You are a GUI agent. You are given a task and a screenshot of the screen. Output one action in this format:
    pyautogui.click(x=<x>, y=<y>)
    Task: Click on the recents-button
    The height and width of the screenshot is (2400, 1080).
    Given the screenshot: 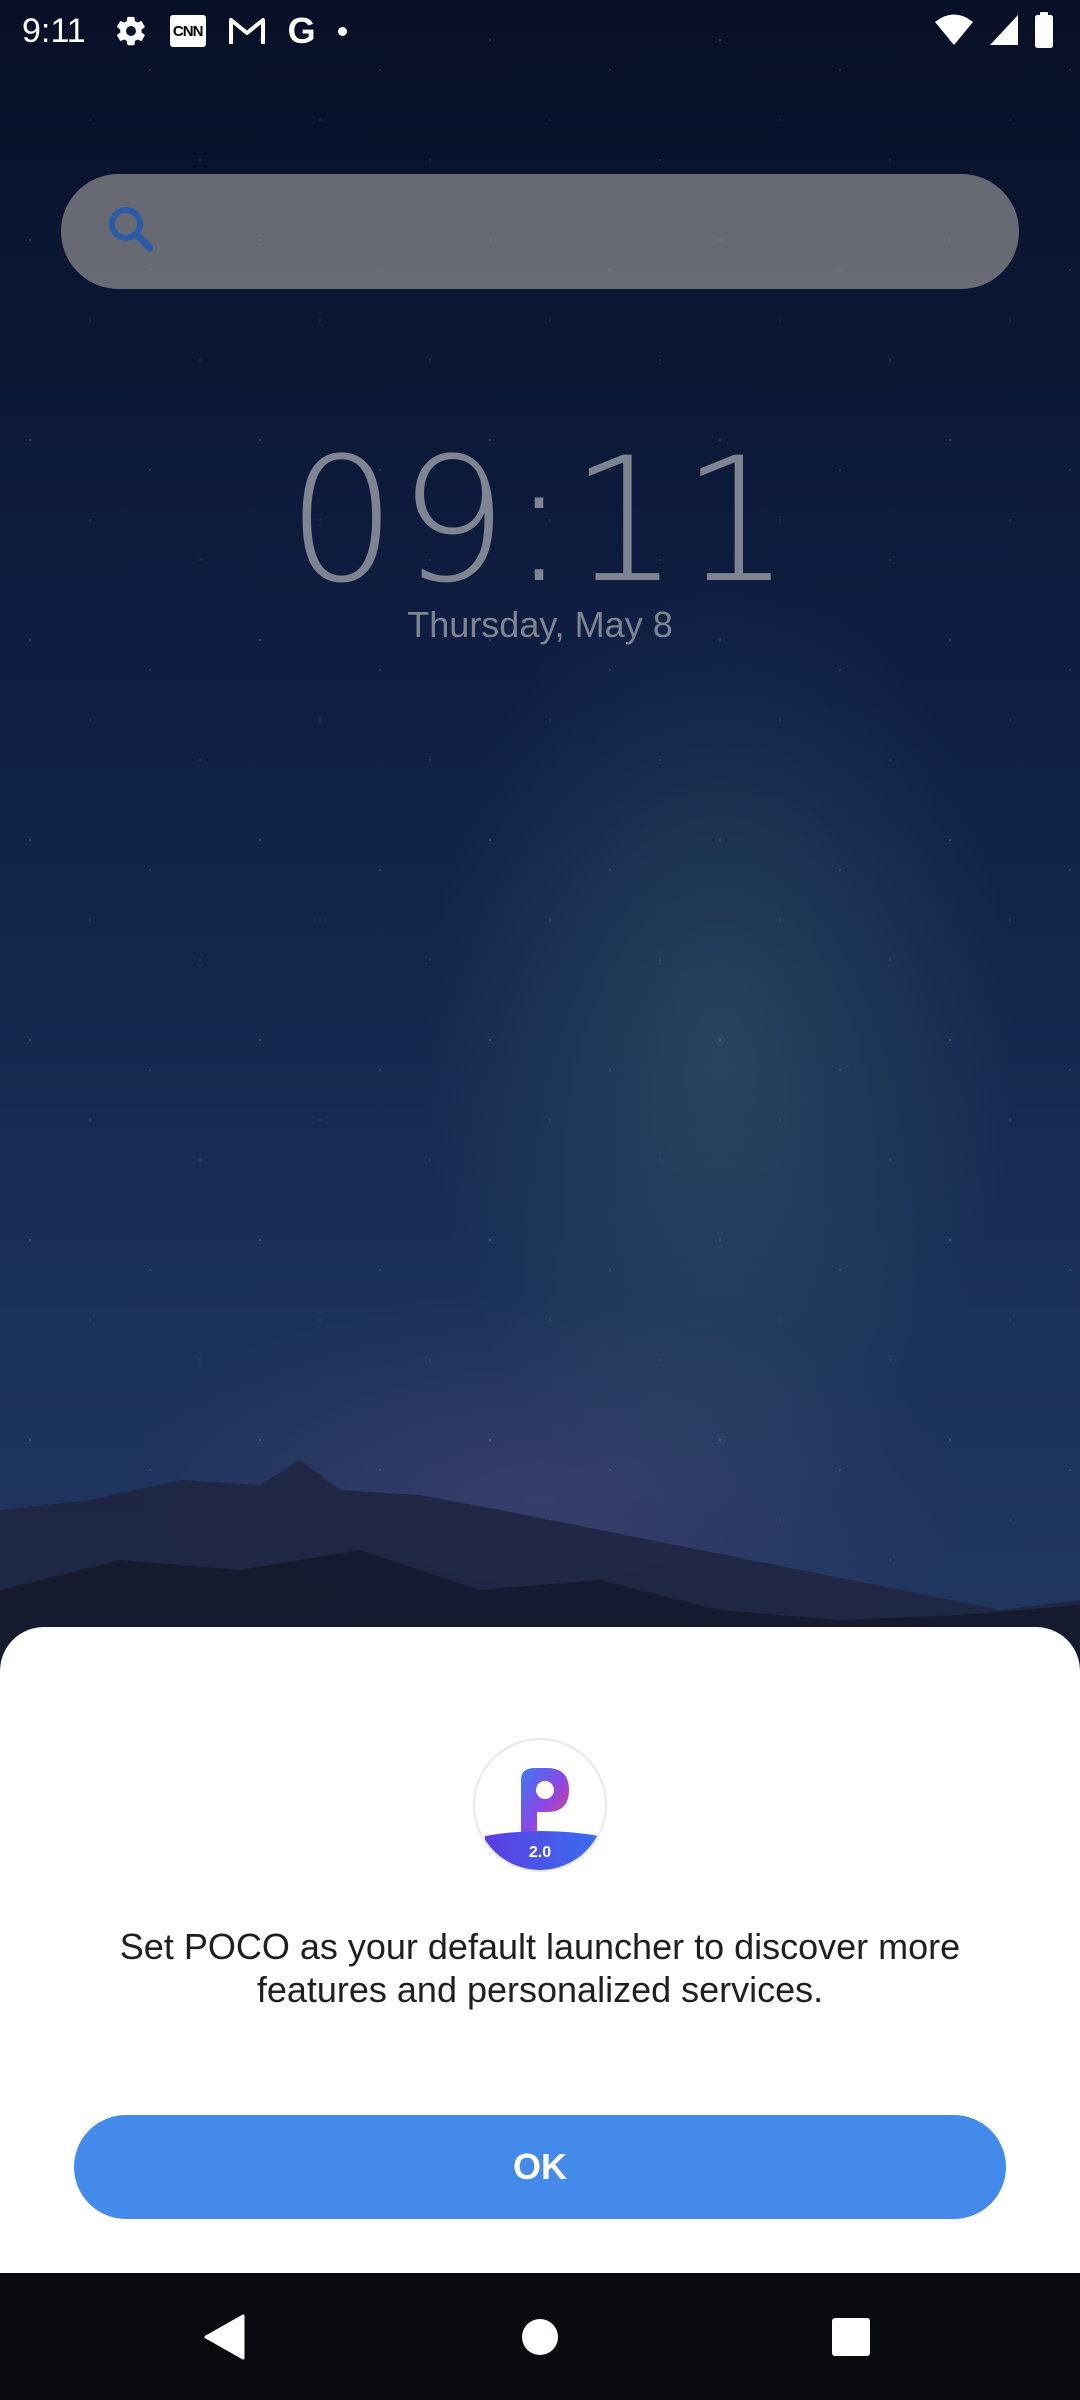 What is the action you would take?
    pyautogui.click(x=851, y=2336)
    